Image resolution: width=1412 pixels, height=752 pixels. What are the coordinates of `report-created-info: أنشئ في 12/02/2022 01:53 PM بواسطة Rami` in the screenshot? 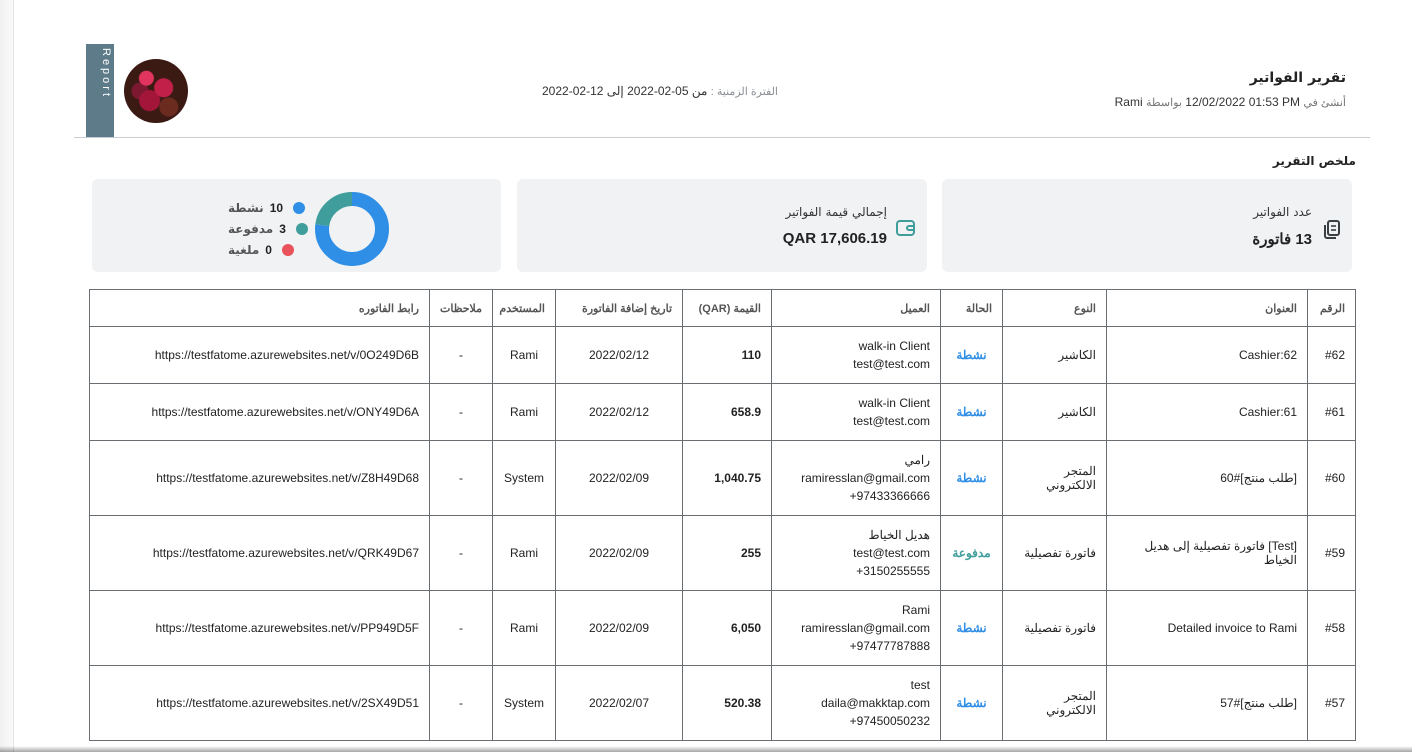 It's located at (1230, 102).